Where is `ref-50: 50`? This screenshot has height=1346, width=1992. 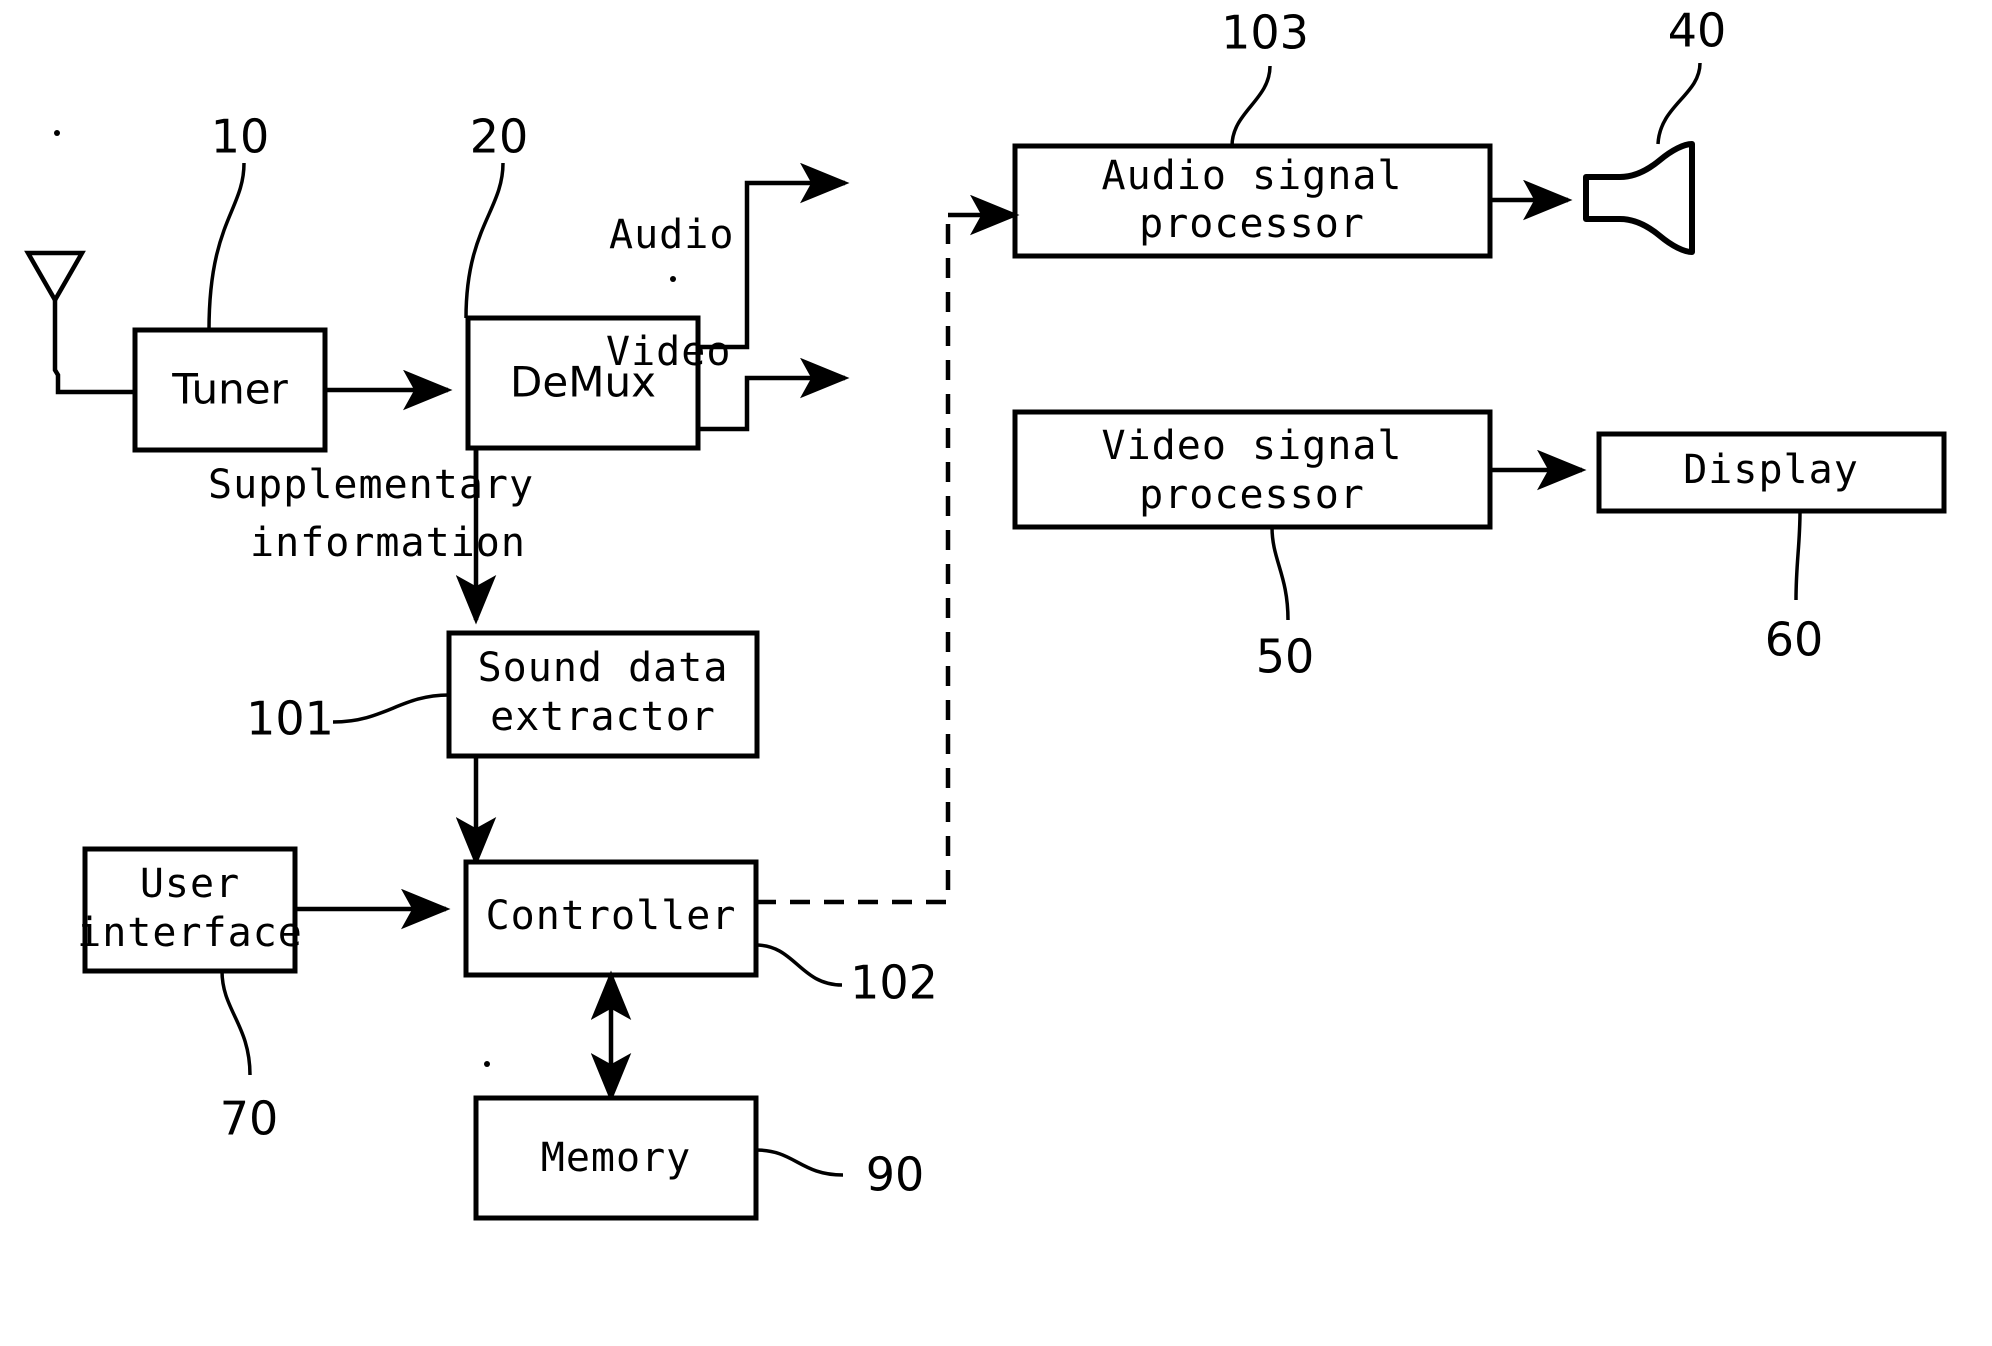 ref-50: 50 is located at coordinates (1285, 605).